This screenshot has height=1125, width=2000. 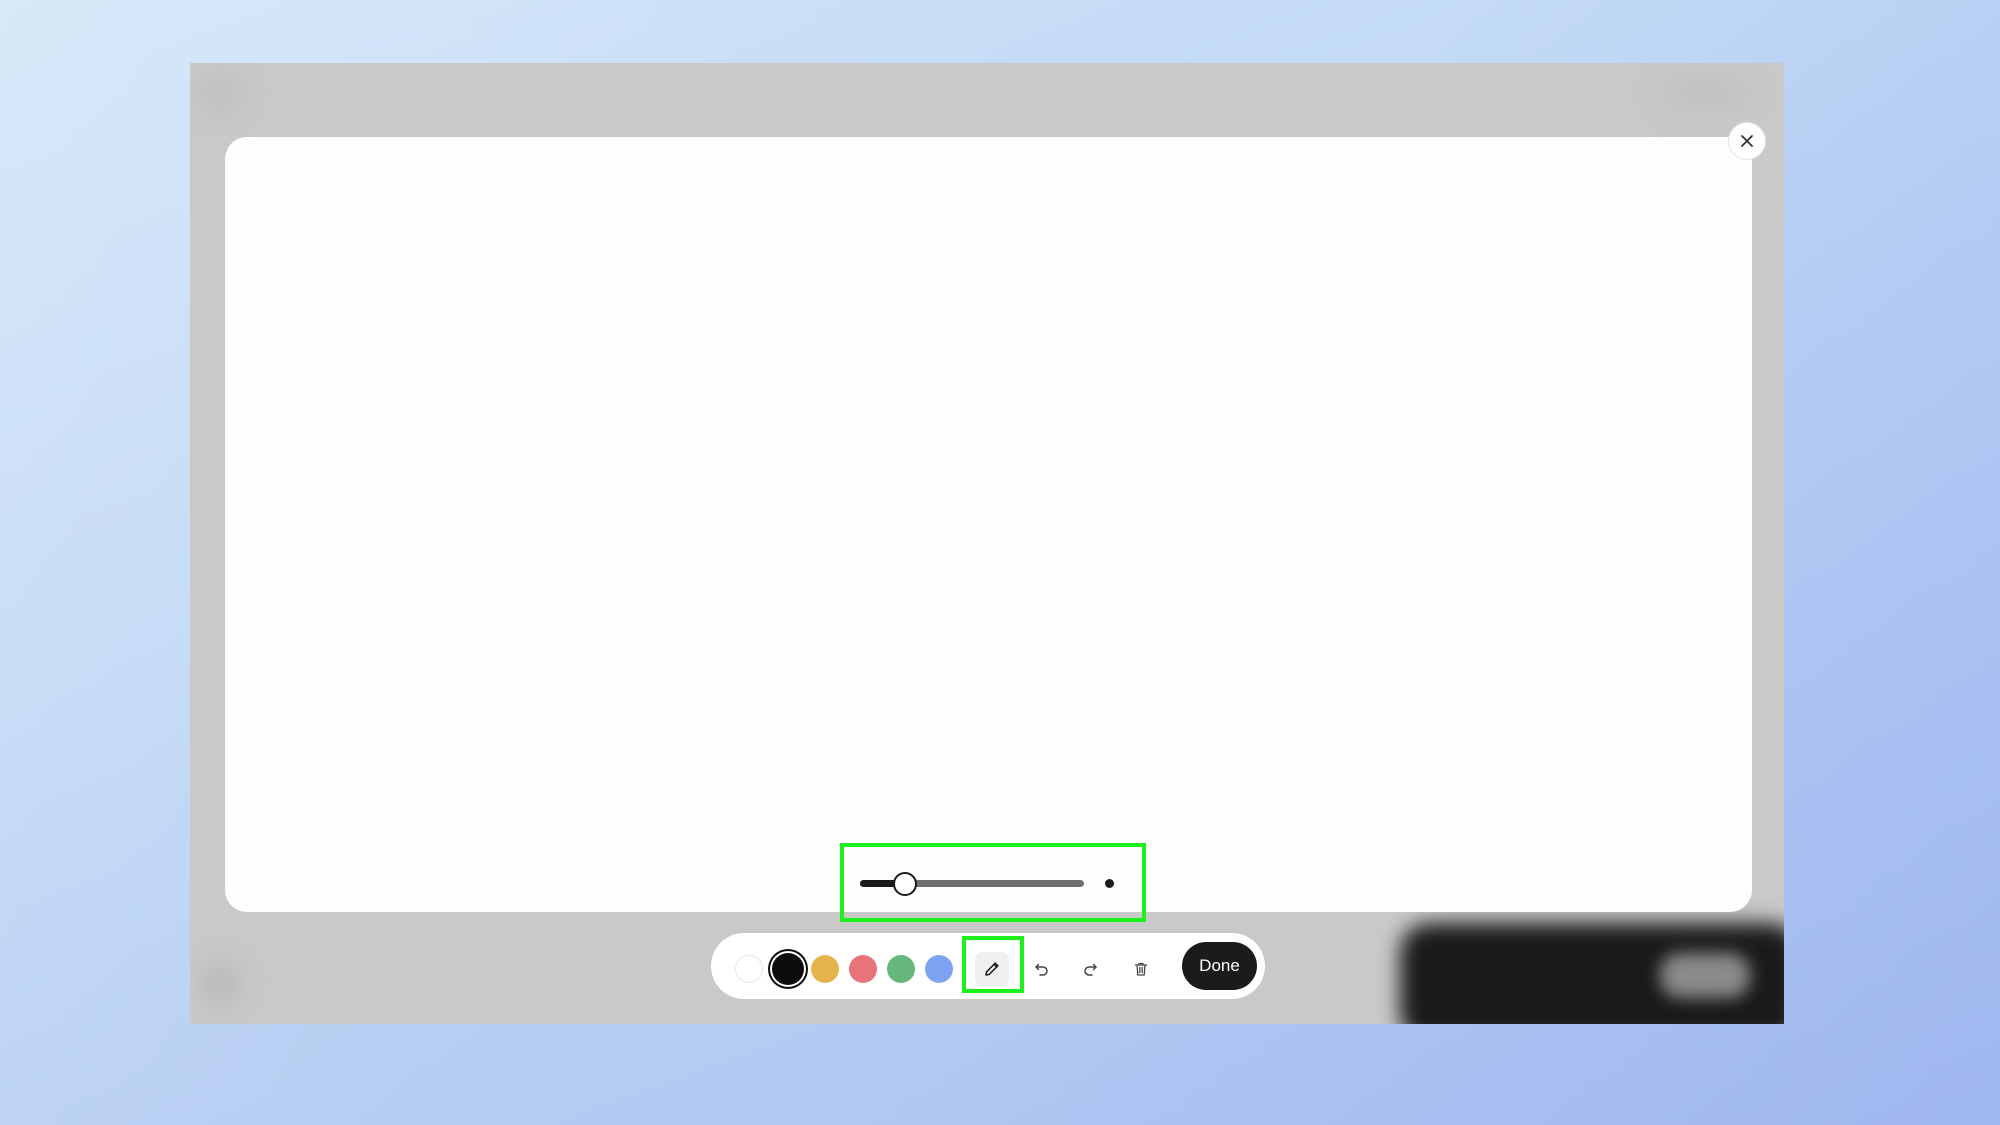 I want to click on redo-button, so click(x=1091, y=969).